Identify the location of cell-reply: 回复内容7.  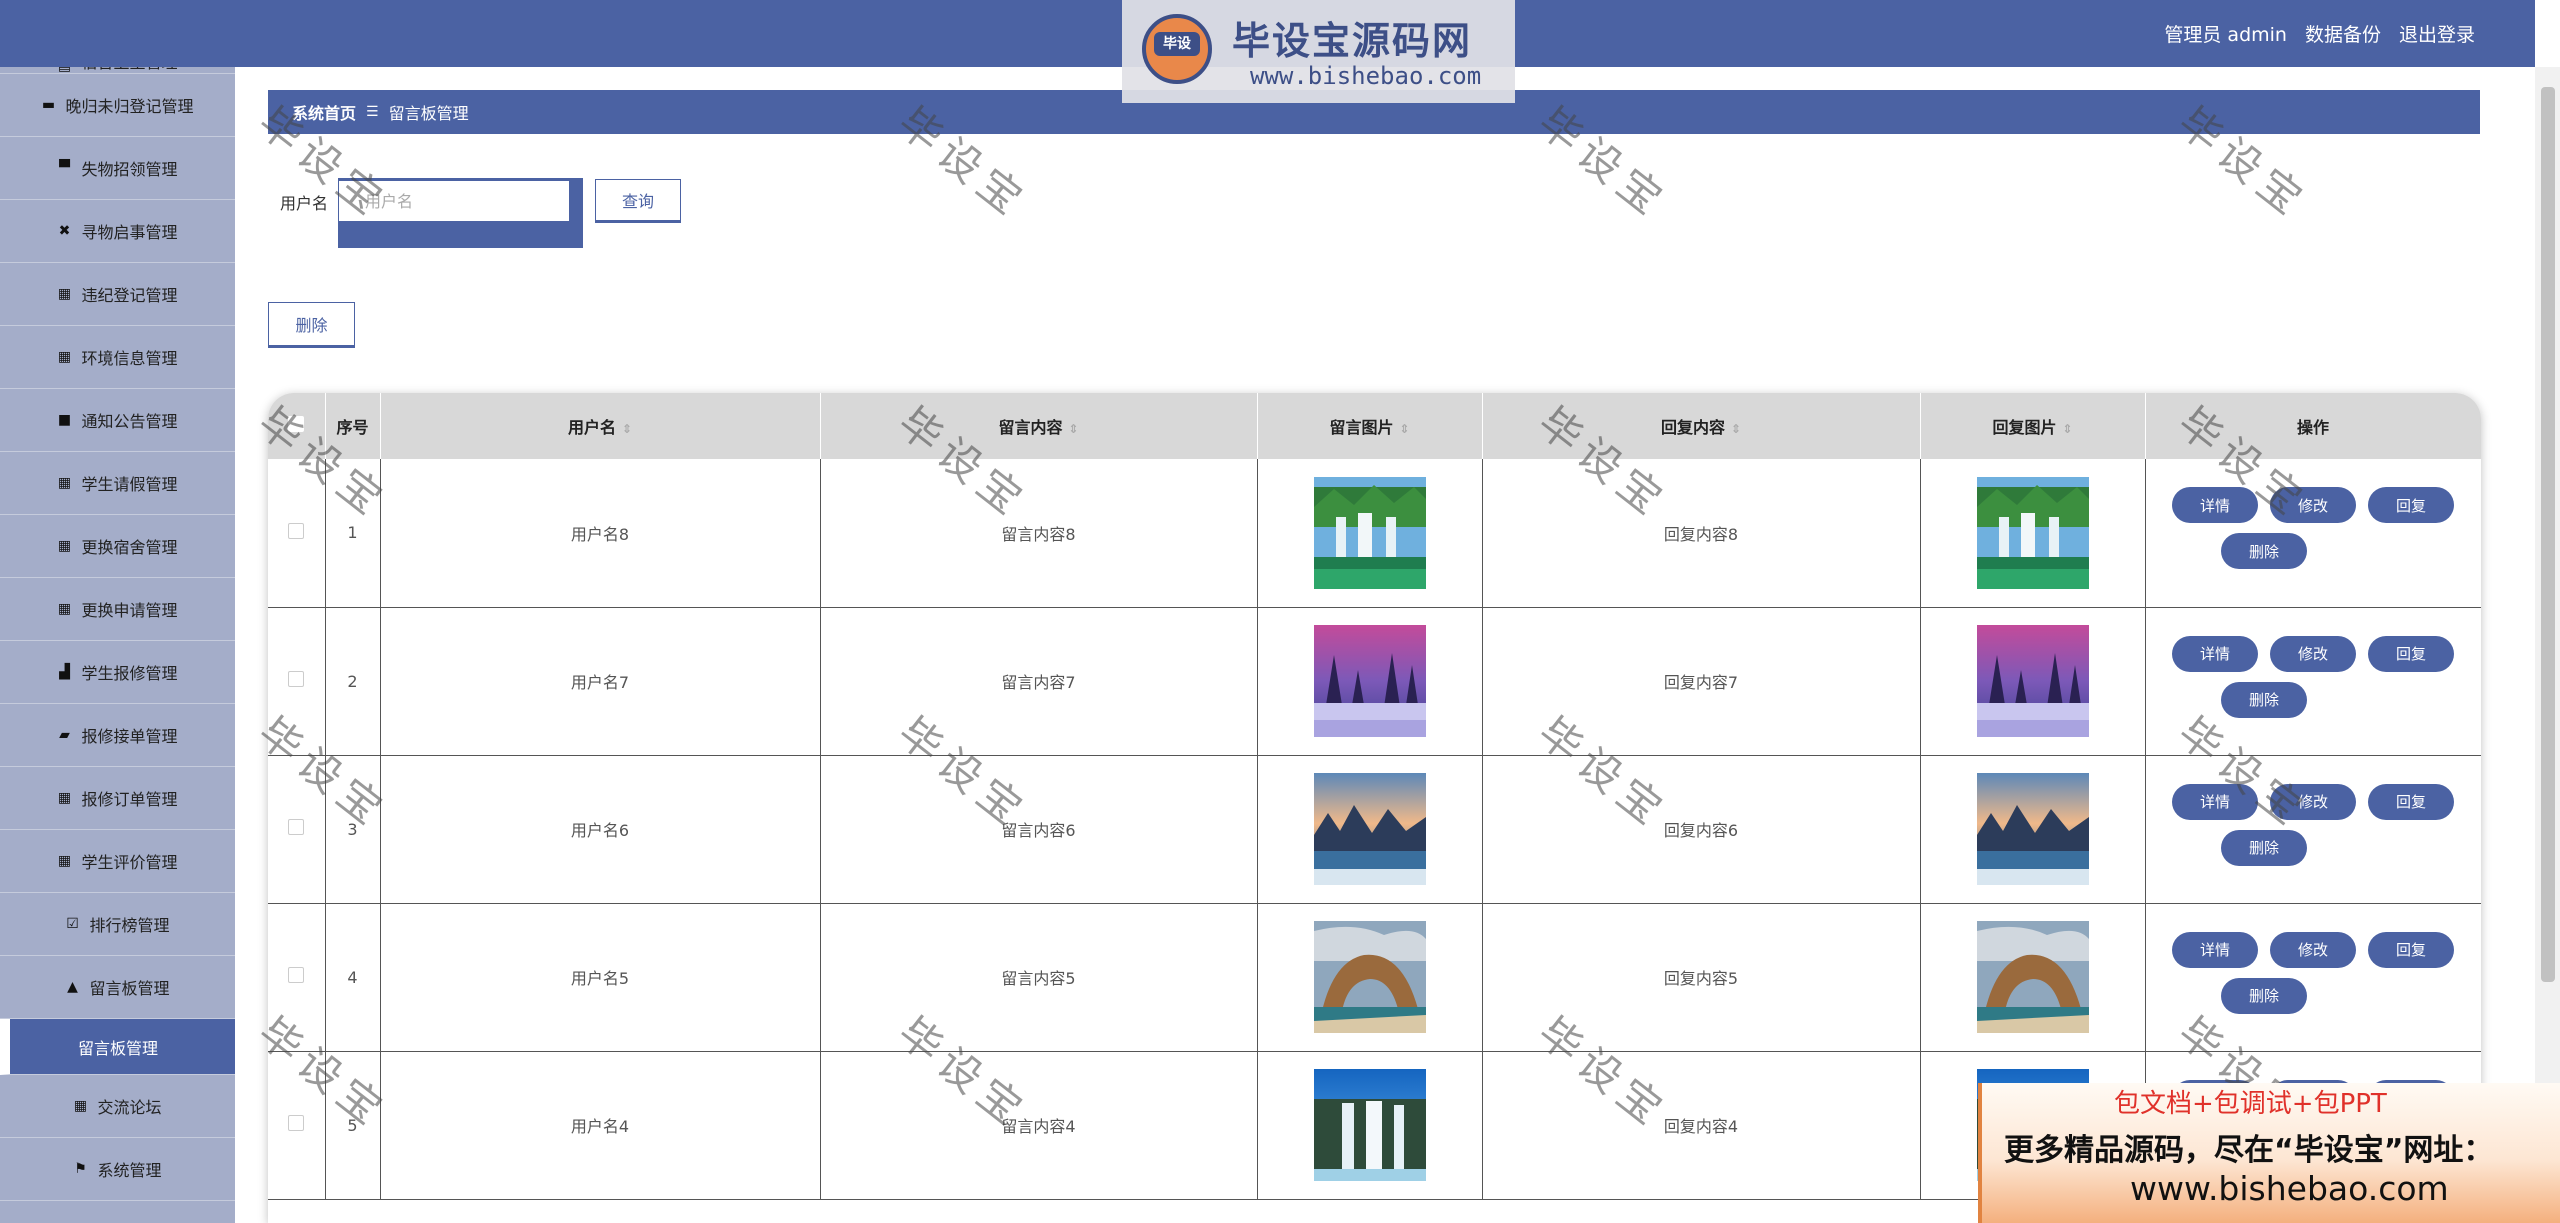
(1701, 681).